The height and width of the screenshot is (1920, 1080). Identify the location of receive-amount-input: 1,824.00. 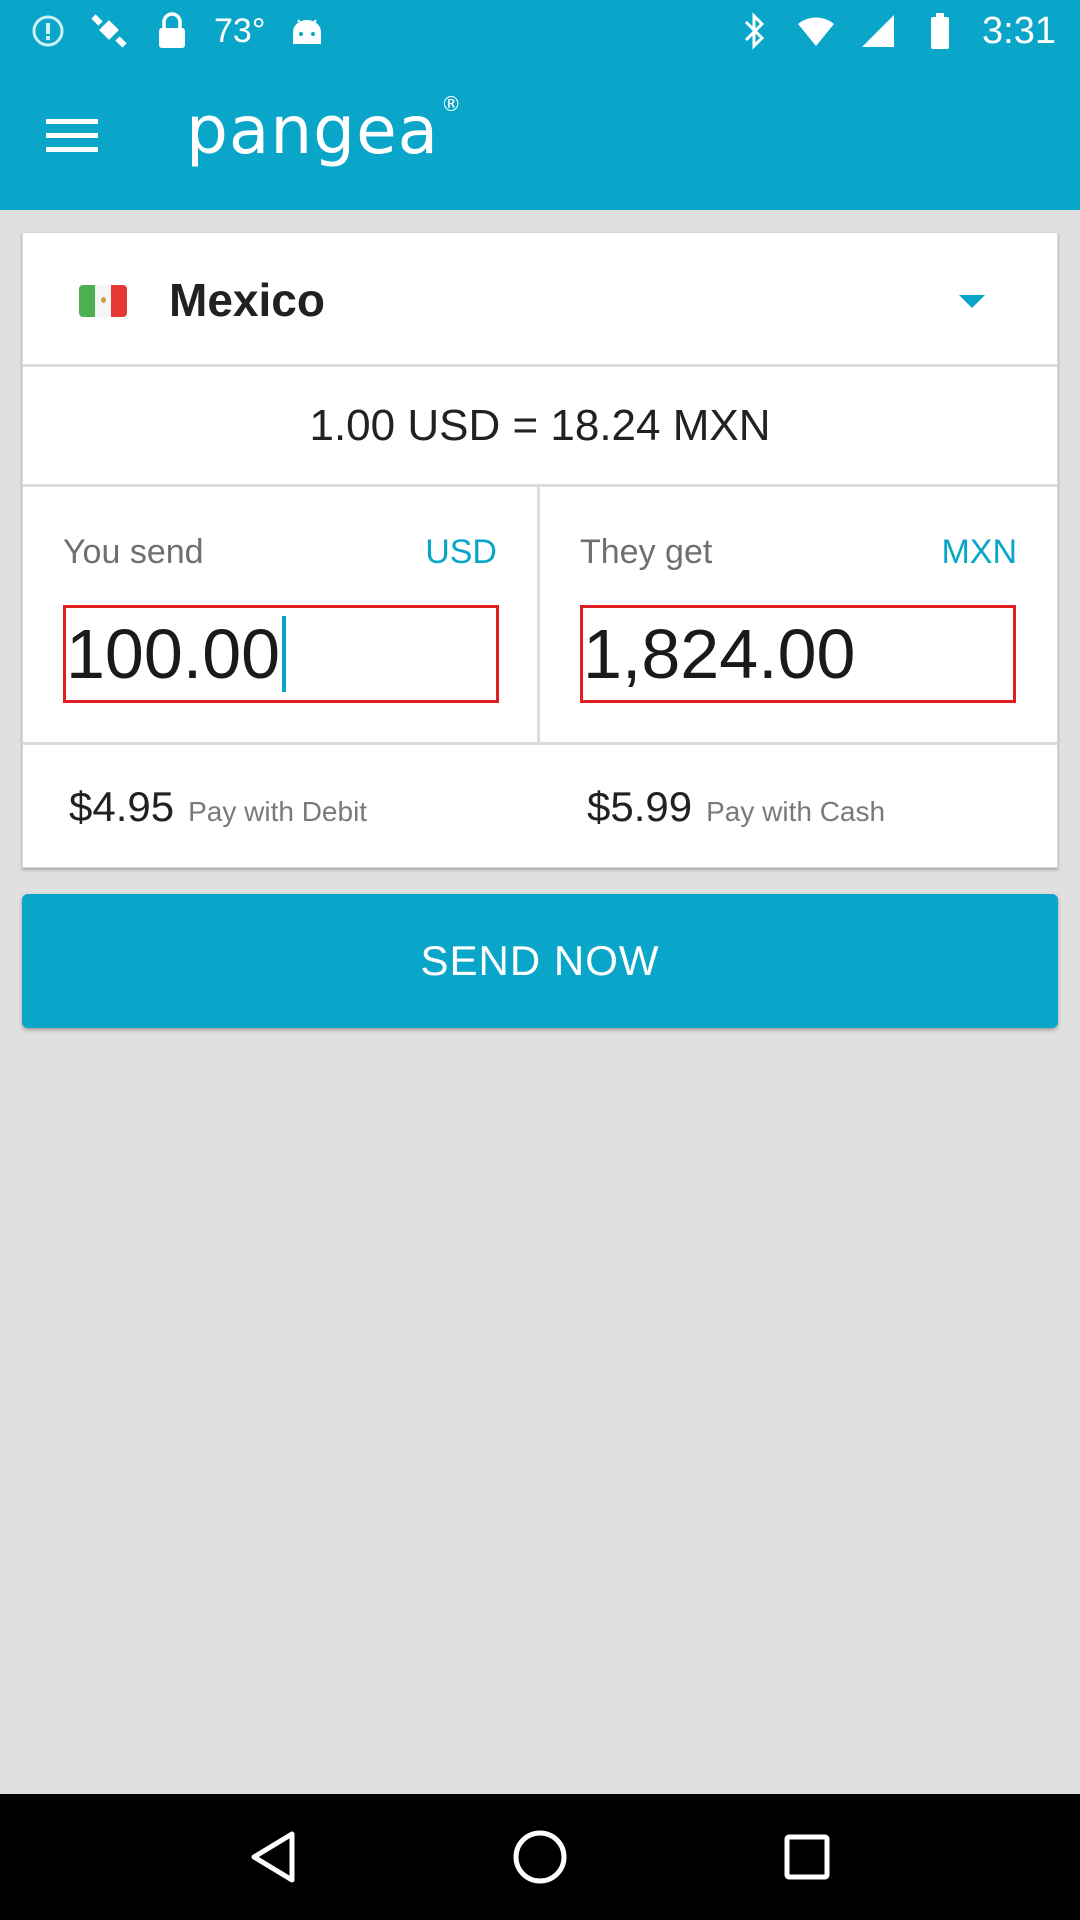
(798, 654).